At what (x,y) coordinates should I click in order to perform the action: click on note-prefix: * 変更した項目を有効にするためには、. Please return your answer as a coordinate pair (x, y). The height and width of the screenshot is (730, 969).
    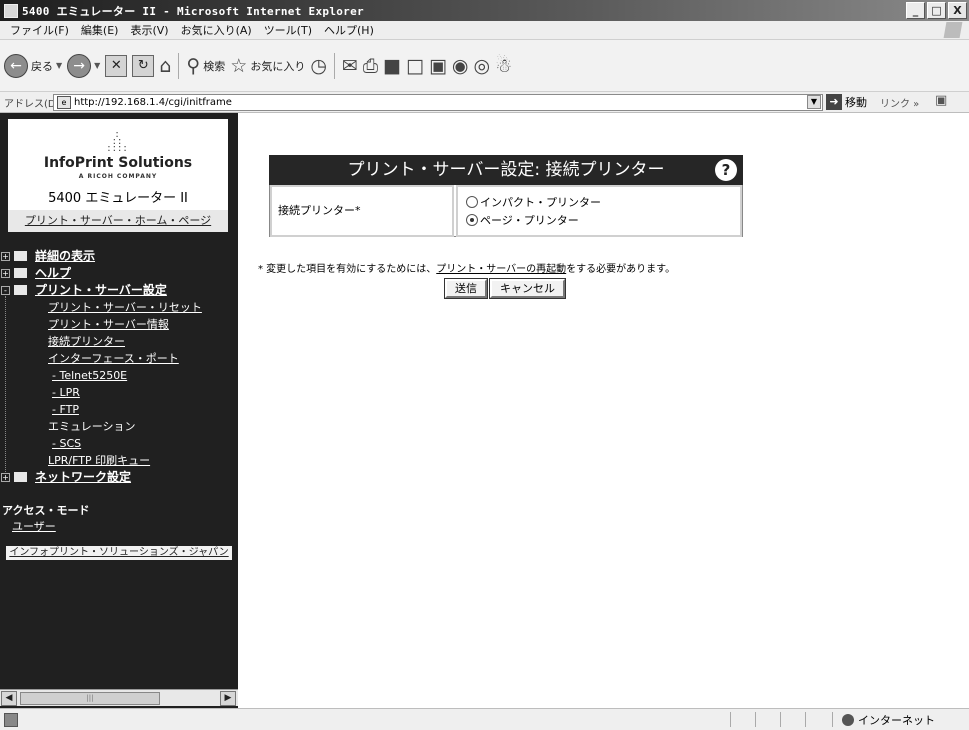
    Looking at the image, I should click on (347, 269).